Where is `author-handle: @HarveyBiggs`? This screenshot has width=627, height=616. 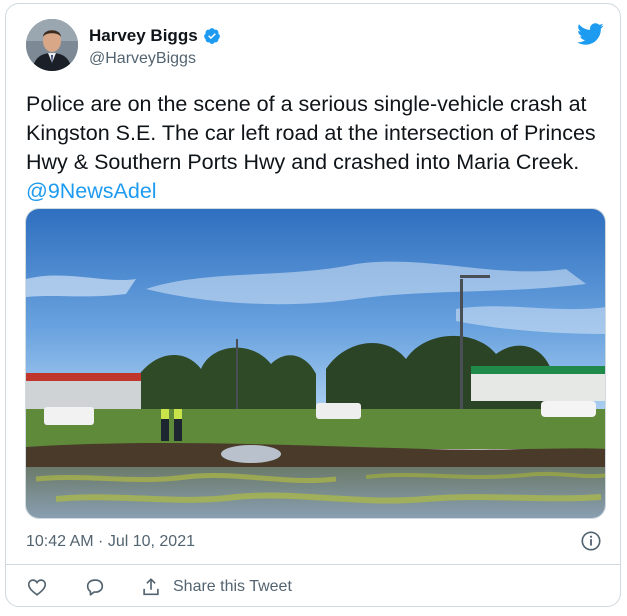 author-handle: @HarveyBiggs is located at coordinates (142, 59).